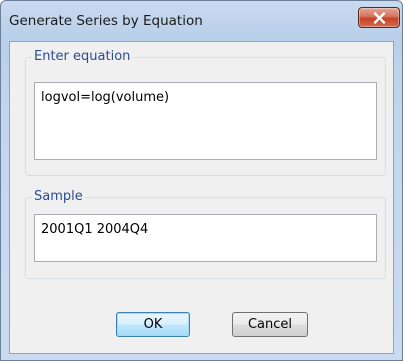 The height and width of the screenshot is (361, 403). Describe the element at coordinates (205, 238) in the screenshot. I see `sample-input: 2001Q1 2004Q4` at that location.